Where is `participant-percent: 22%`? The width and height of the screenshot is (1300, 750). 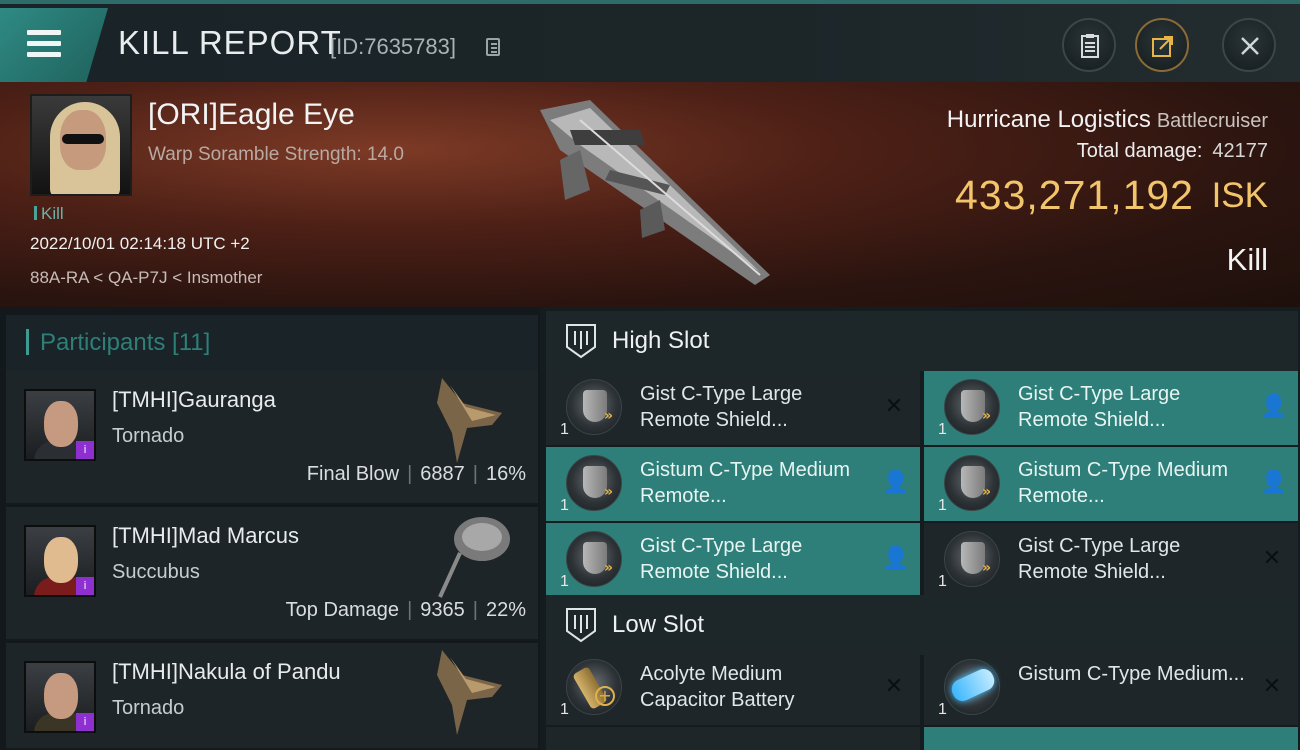 participant-percent: 22% is located at coordinates (505, 610).